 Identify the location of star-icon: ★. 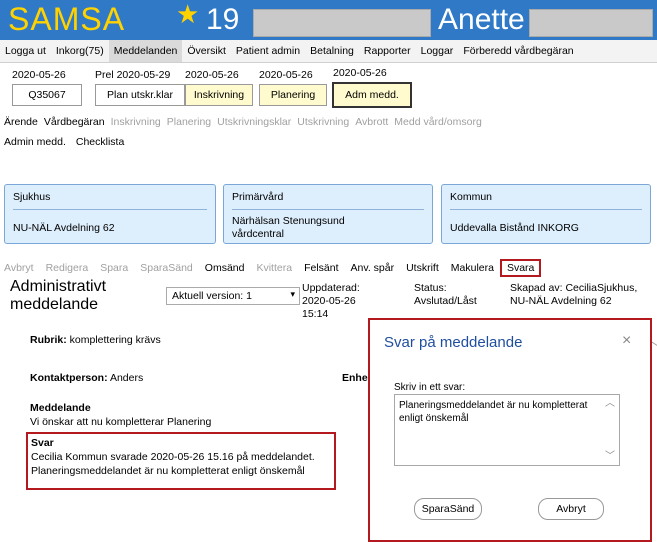
(187, 15).